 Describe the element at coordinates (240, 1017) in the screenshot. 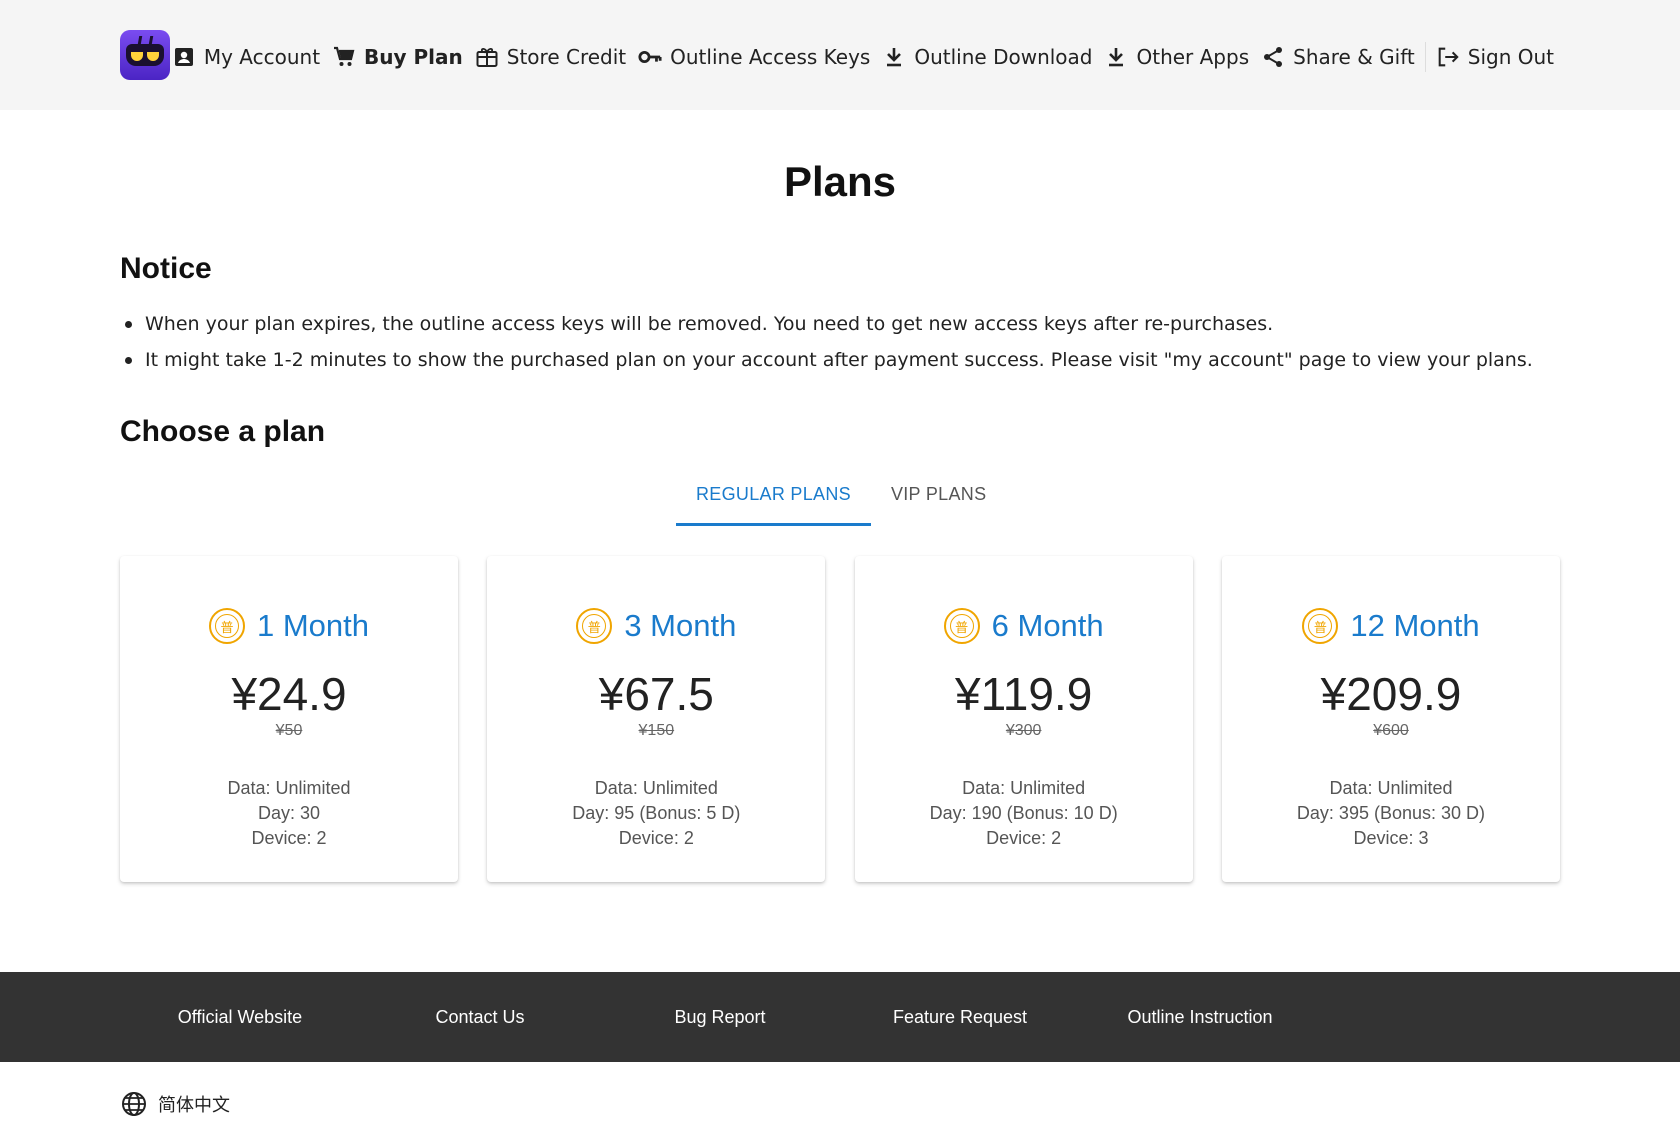

I see `footer-link-official-website: Official Website` at that location.